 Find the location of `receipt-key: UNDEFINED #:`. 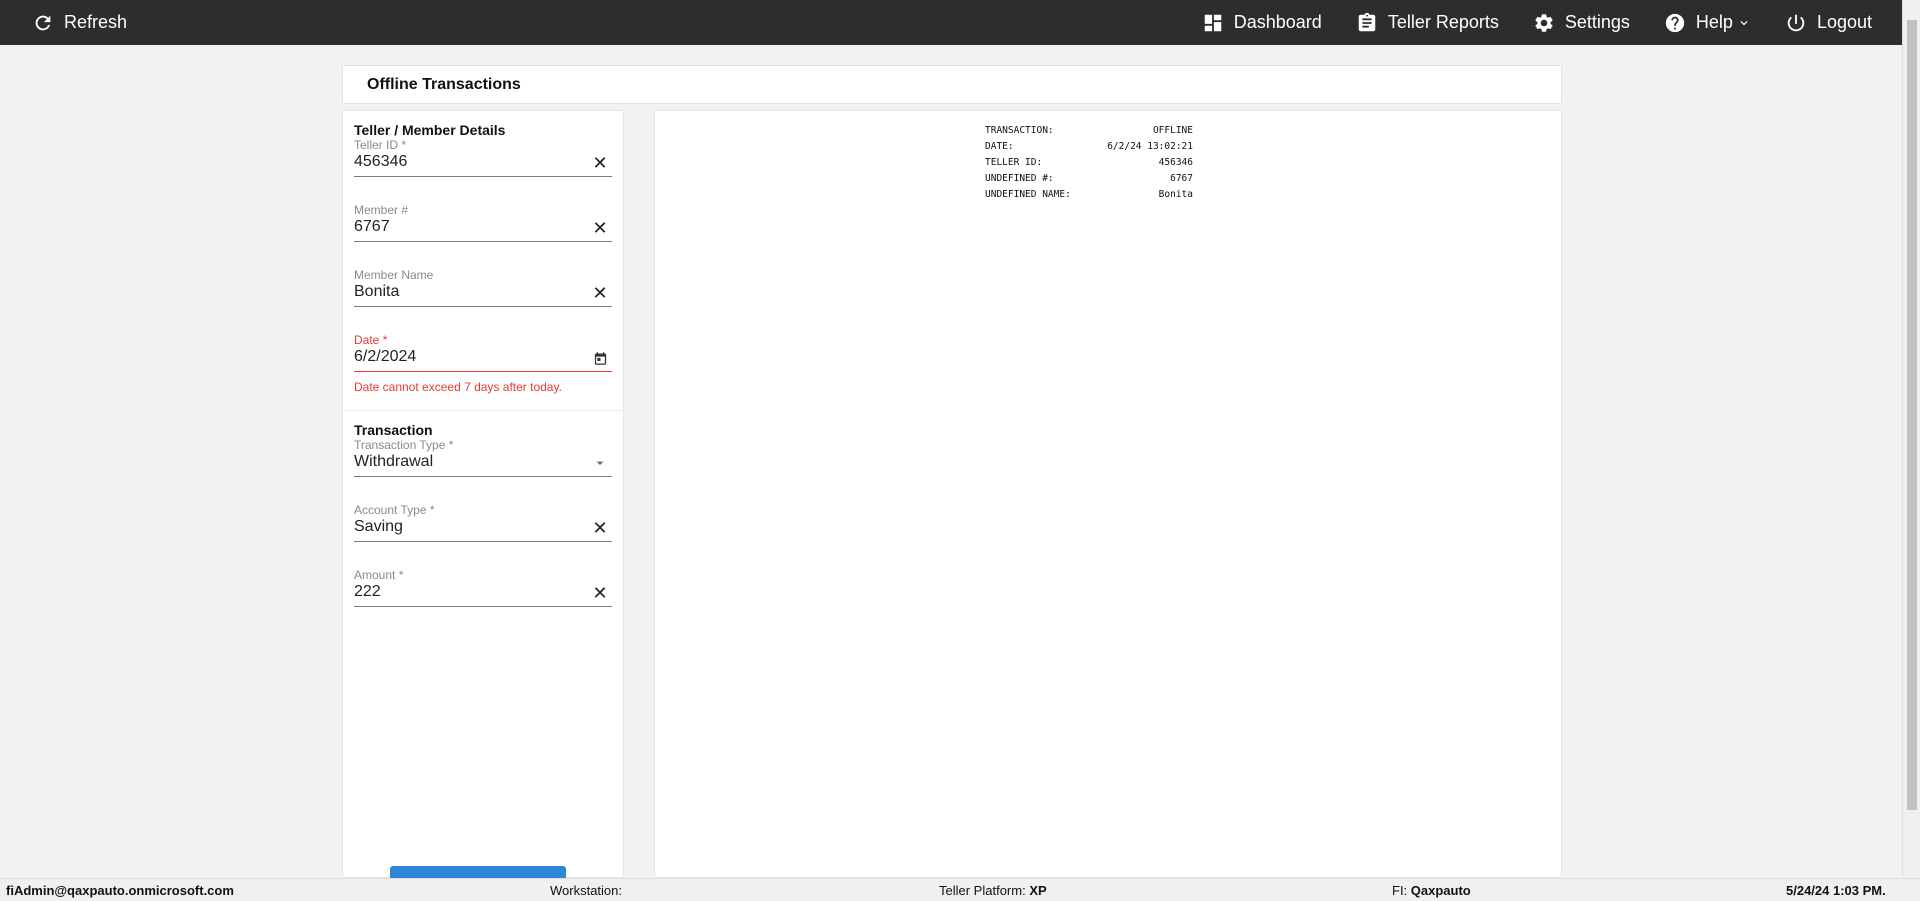

receipt-key: UNDEFINED #: is located at coordinates (1019, 178).